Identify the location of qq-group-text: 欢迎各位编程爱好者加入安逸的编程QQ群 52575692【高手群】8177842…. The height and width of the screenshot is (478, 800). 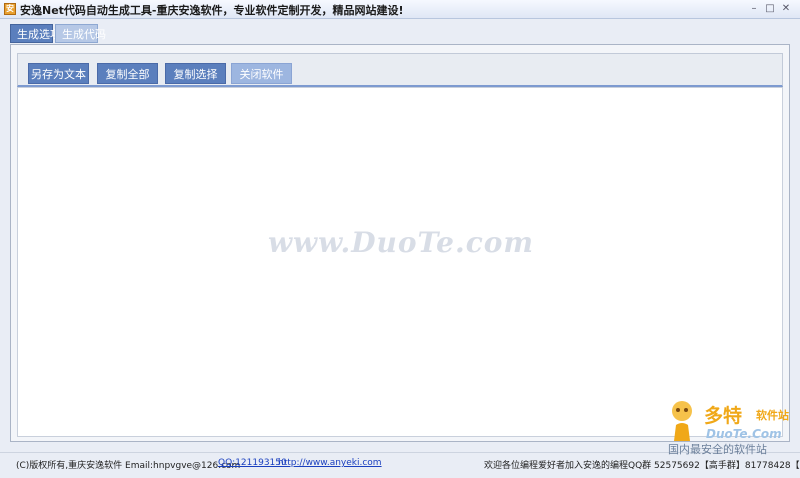
(642, 466).